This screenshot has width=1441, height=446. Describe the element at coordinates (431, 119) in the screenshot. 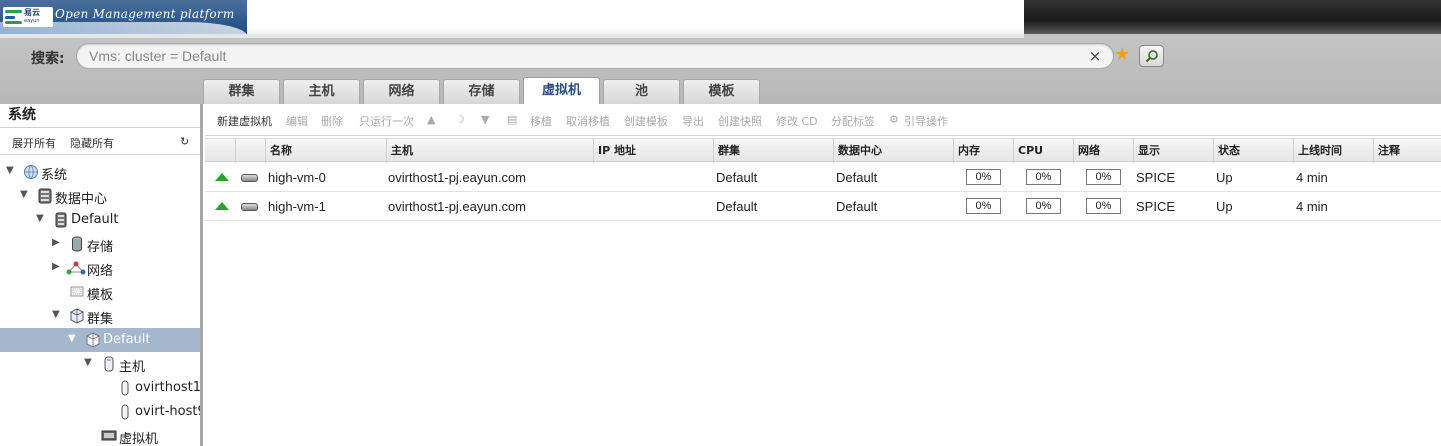

I see `run-icon: ▲` at that location.